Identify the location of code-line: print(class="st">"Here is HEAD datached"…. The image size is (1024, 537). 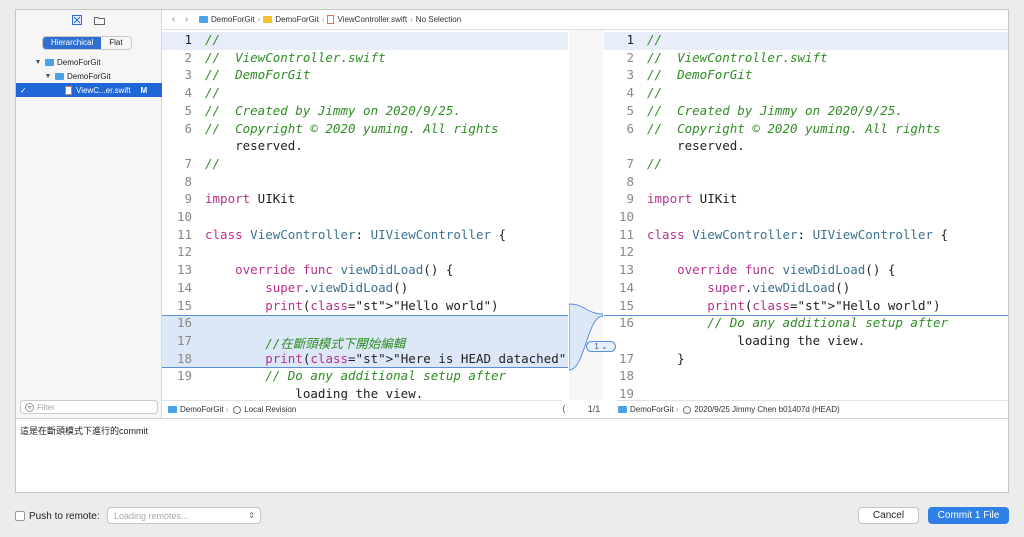
(386, 358).